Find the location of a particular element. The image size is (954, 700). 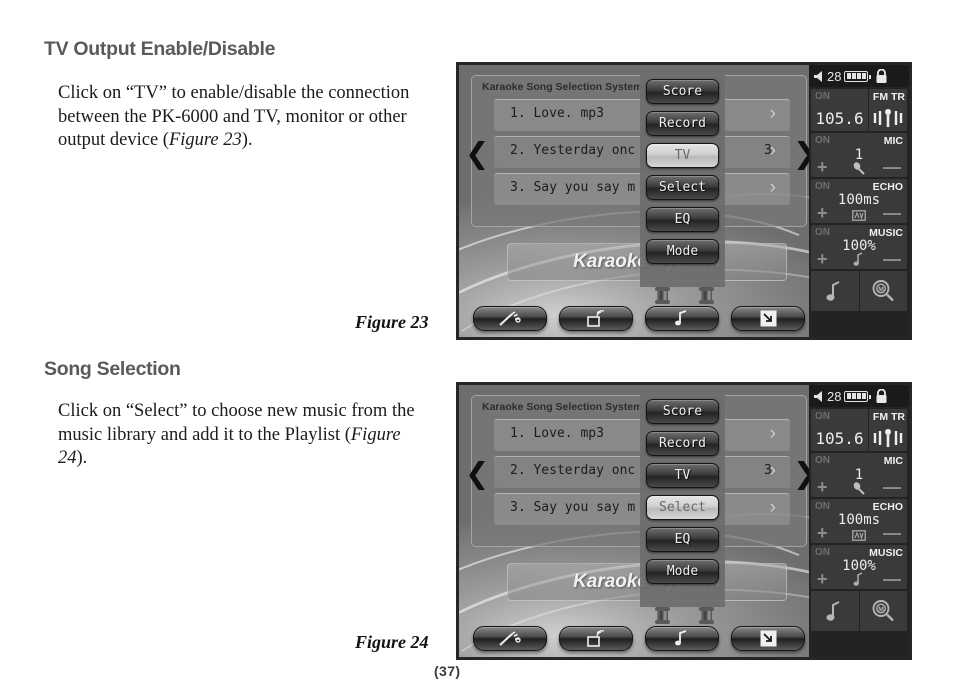

mode-search-icon: M is located at coordinates (883, 291).